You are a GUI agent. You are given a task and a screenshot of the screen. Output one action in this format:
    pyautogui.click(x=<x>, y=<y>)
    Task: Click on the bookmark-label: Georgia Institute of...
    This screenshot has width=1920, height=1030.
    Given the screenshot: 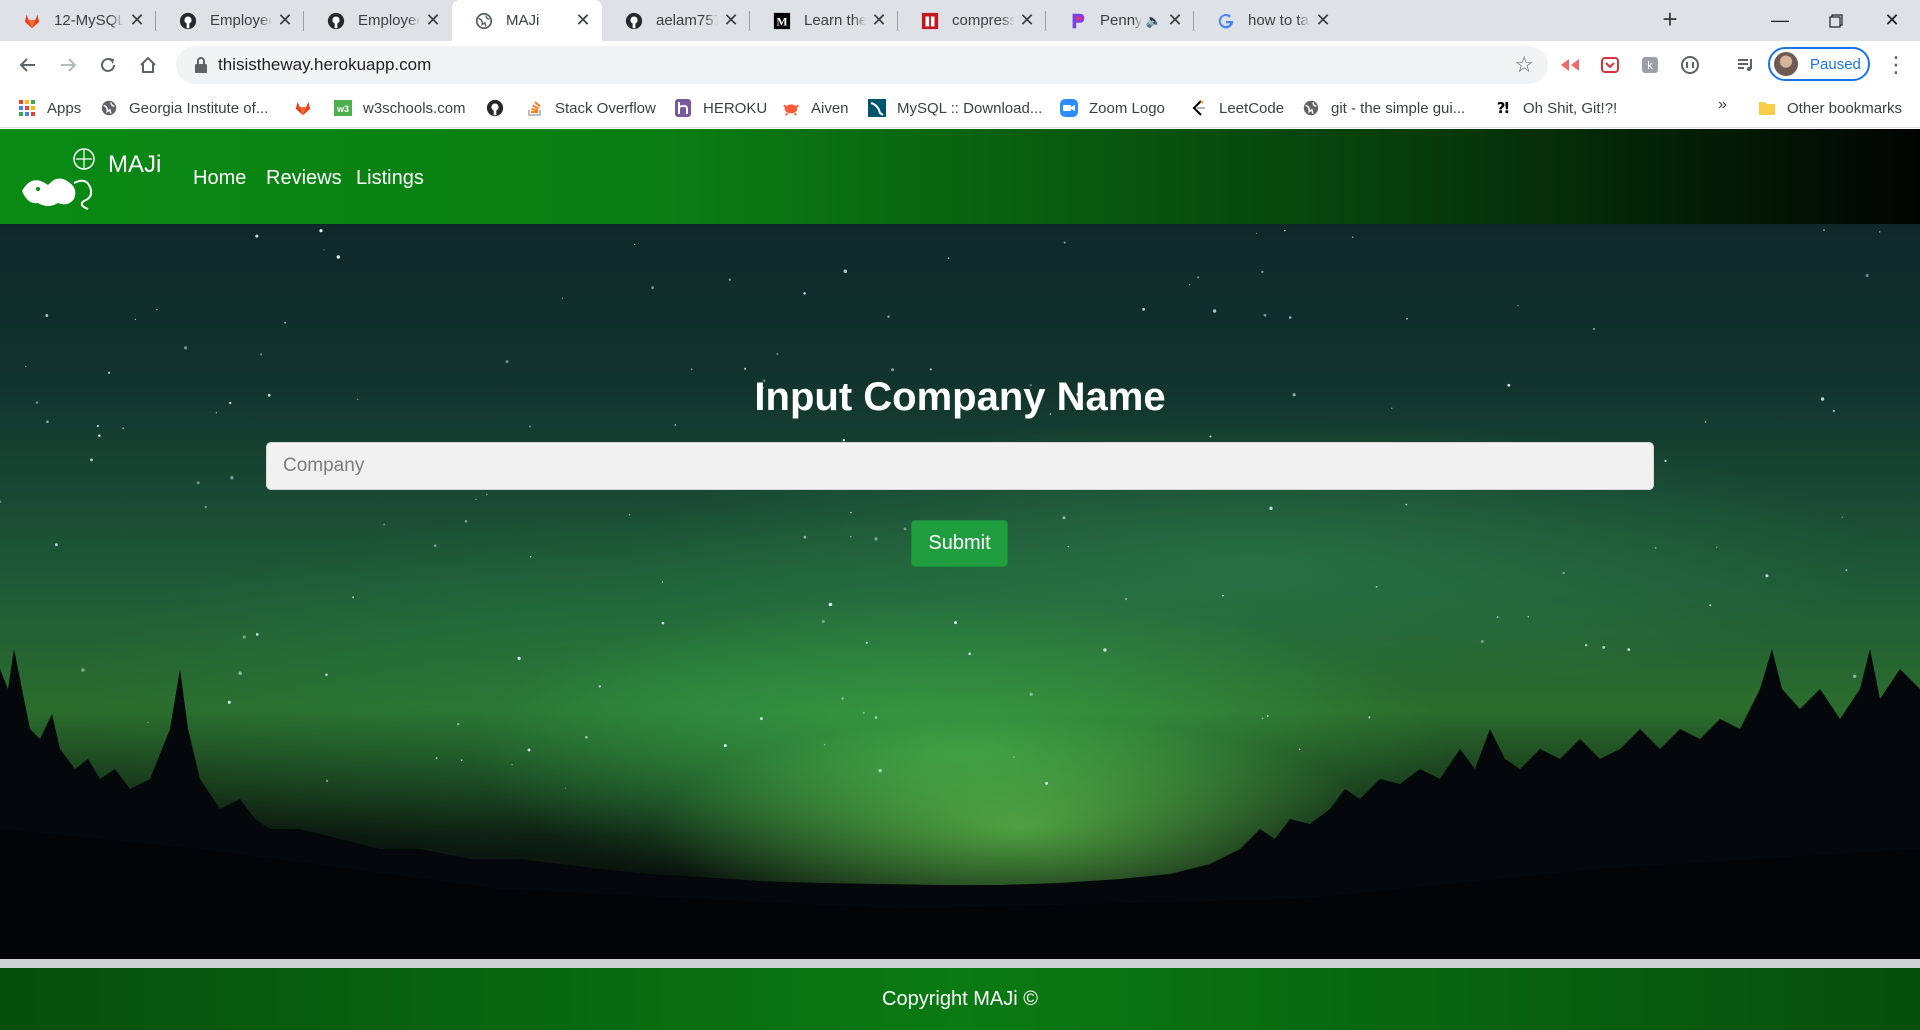 What is the action you would take?
    pyautogui.click(x=199, y=108)
    